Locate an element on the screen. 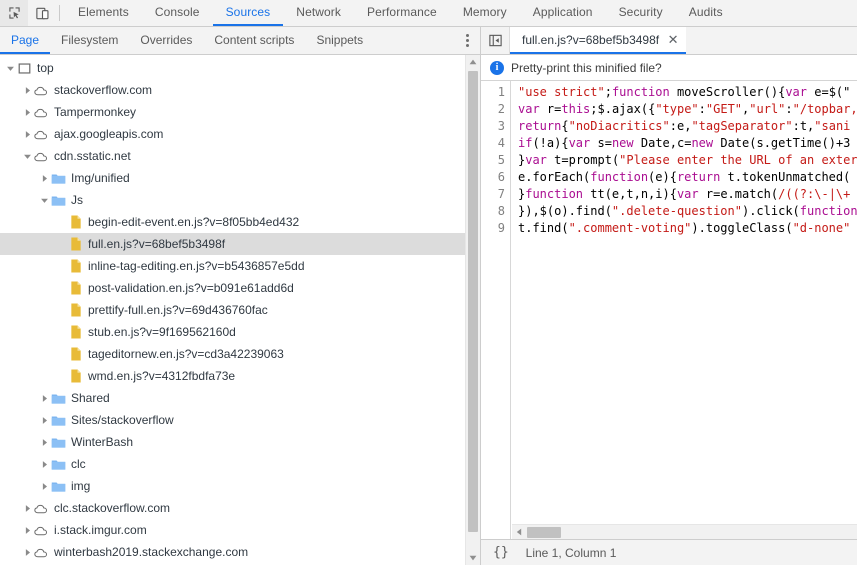 This screenshot has width=857, height=565. line-number: 1 is located at coordinates (495, 92).